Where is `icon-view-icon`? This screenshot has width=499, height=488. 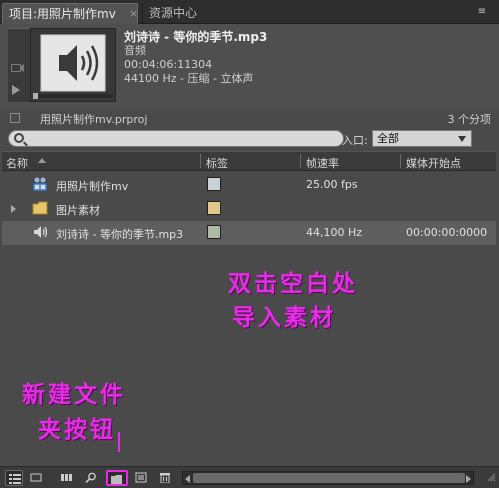
icon-view-icon is located at coordinates (36, 477).